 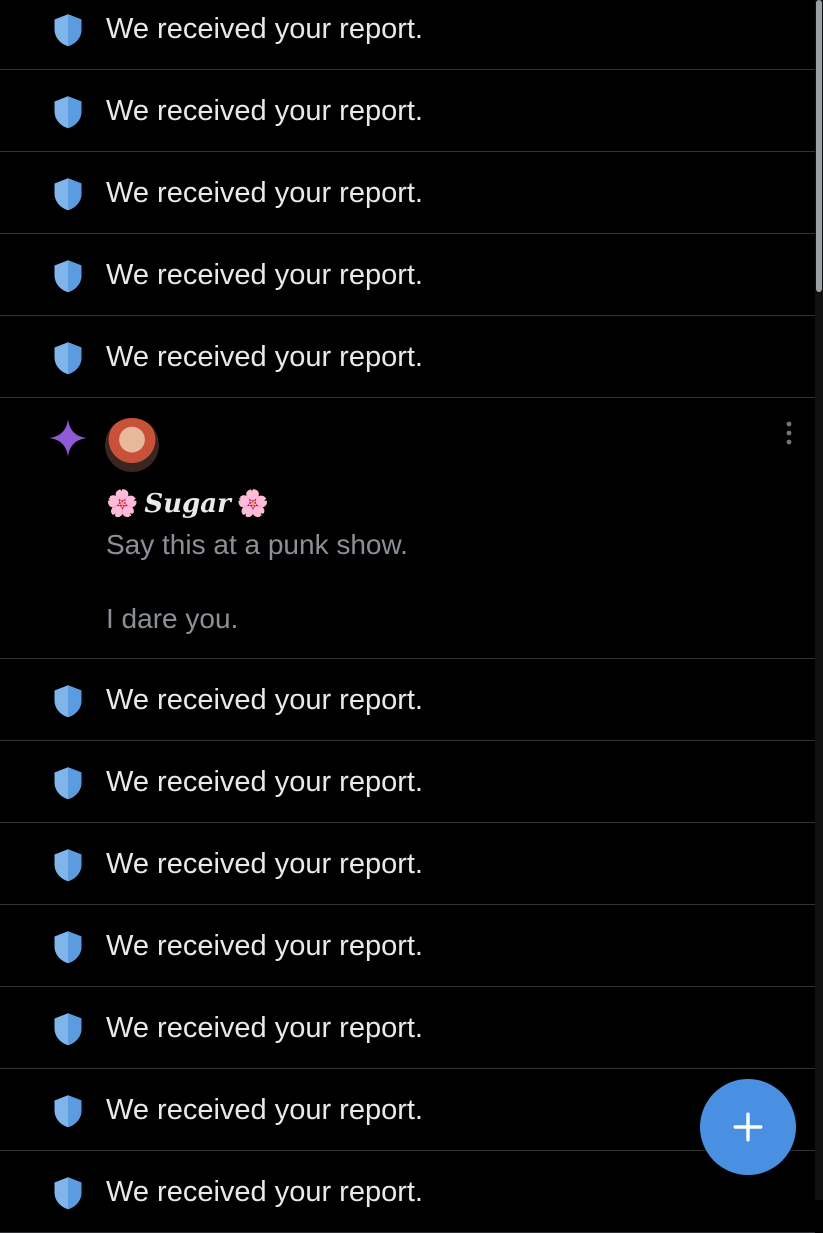 I want to click on sparkle-icon, so click(x=68, y=438).